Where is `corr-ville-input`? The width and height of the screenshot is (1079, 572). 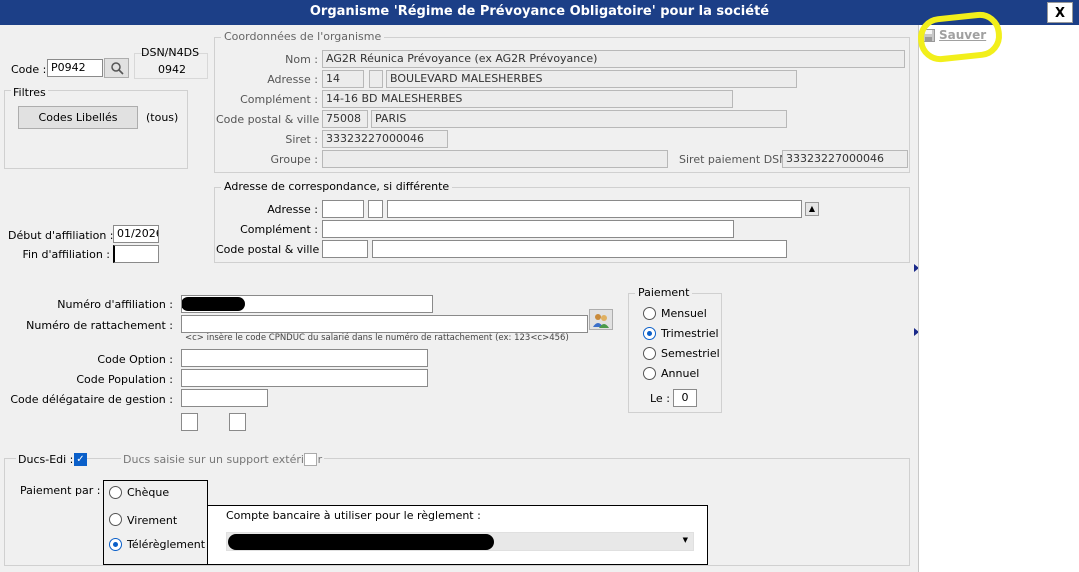 corr-ville-input is located at coordinates (579, 249).